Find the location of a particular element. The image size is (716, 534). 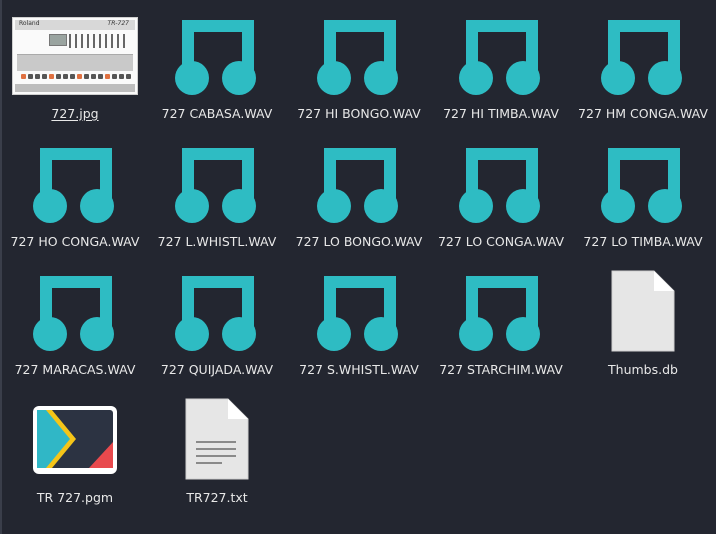

file-item-727-ho-conga-wav: 727 HO CONGA.WAV is located at coordinates (75, 192).